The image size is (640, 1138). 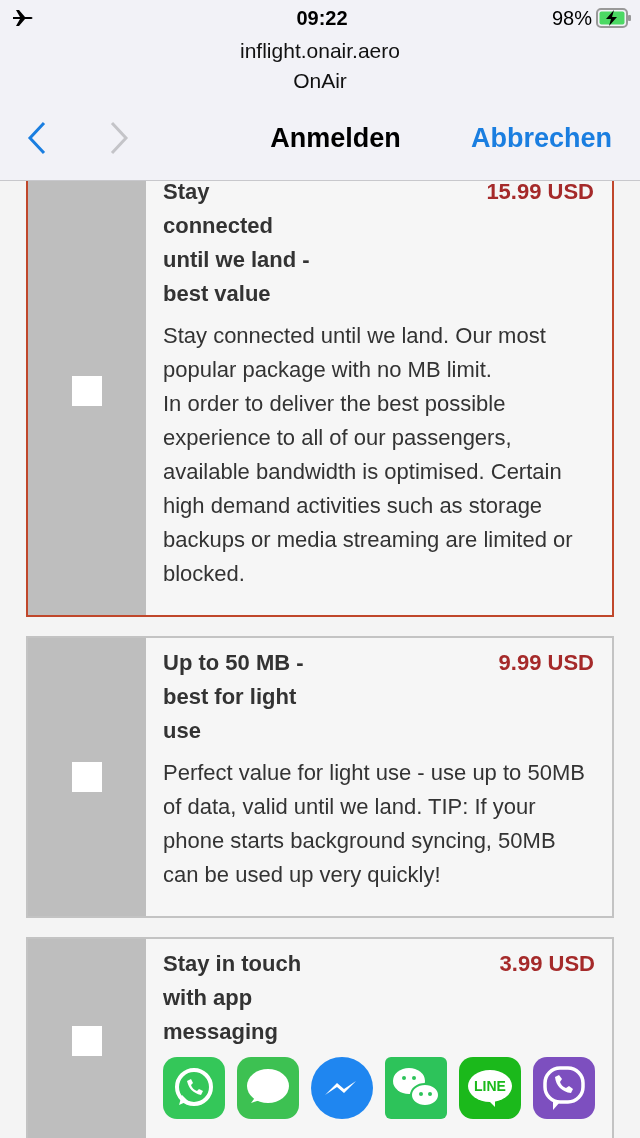 What do you see at coordinates (614, 18) in the screenshot?
I see `battery-charging-icon` at bounding box center [614, 18].